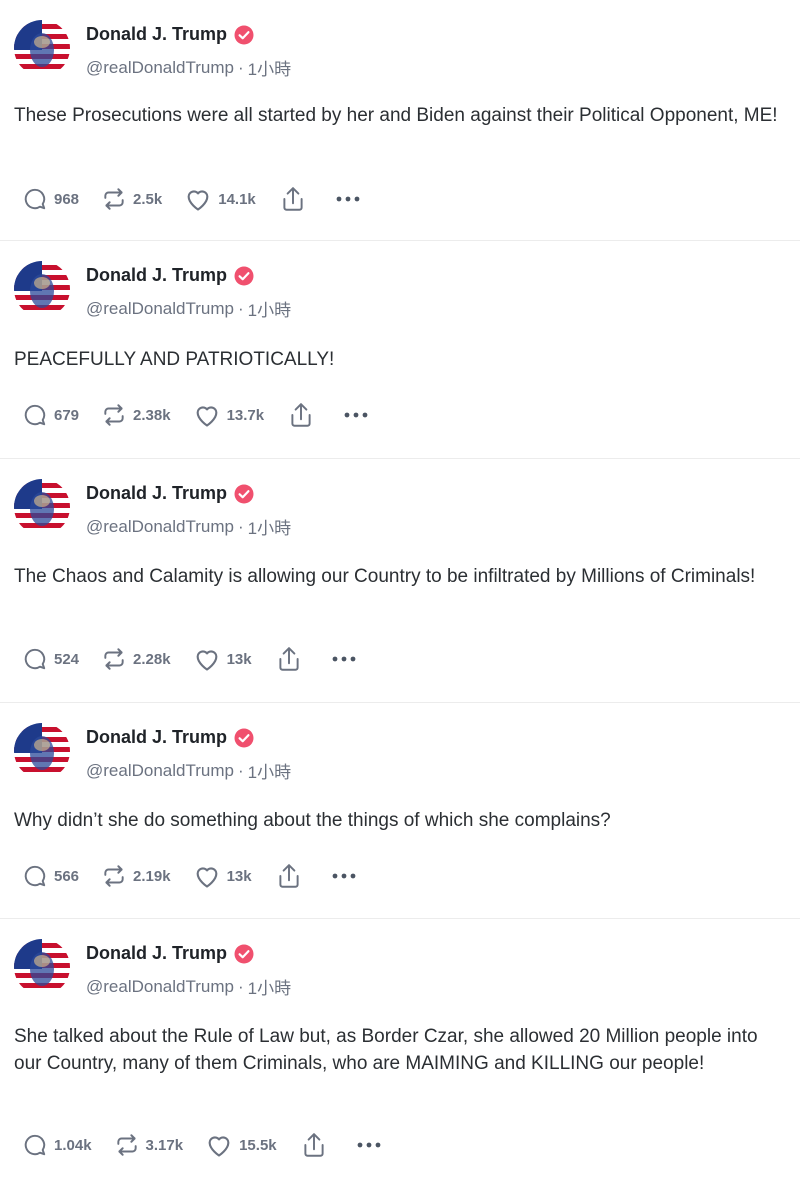 This screenshot has height=1183, width=800. What do you see at coordinates (57, 1145) in the screenshot?
I see `reply-button: 1.04k` at bounding box center [57, 1145].